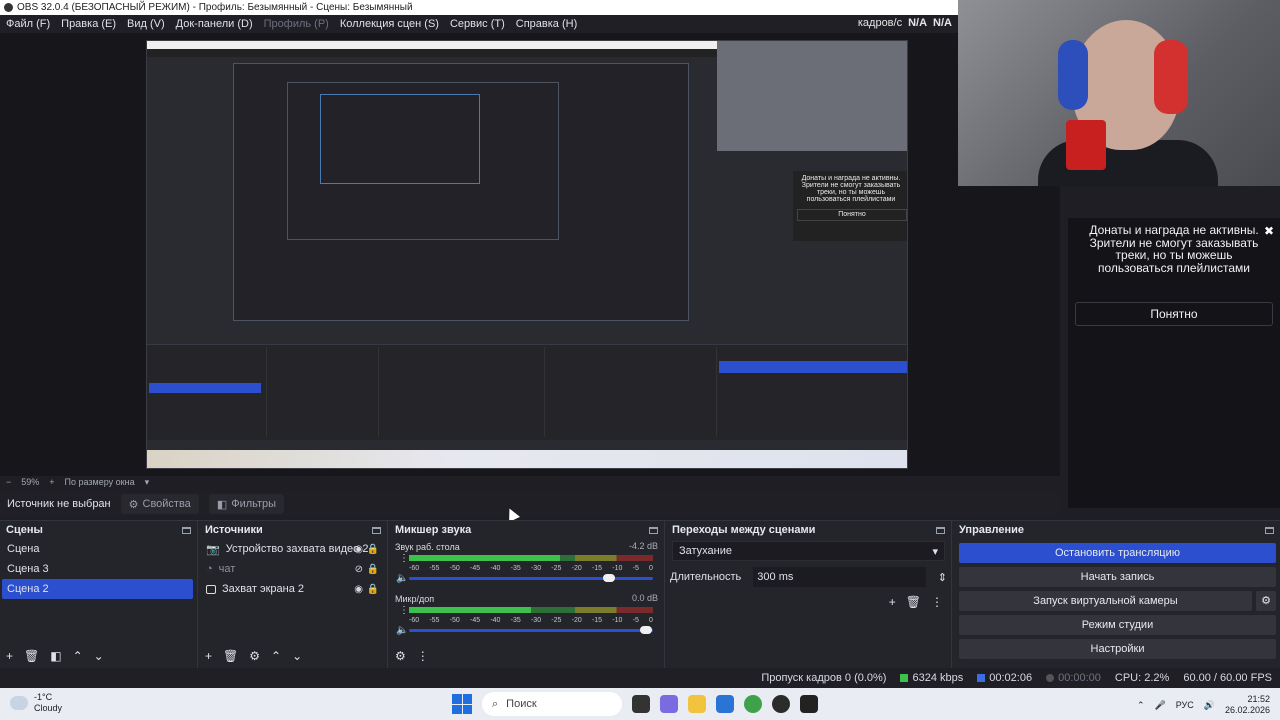  Describe the element at coordinates (992, 530) in the screenshot. I see `controls-title: Управление` at that location.